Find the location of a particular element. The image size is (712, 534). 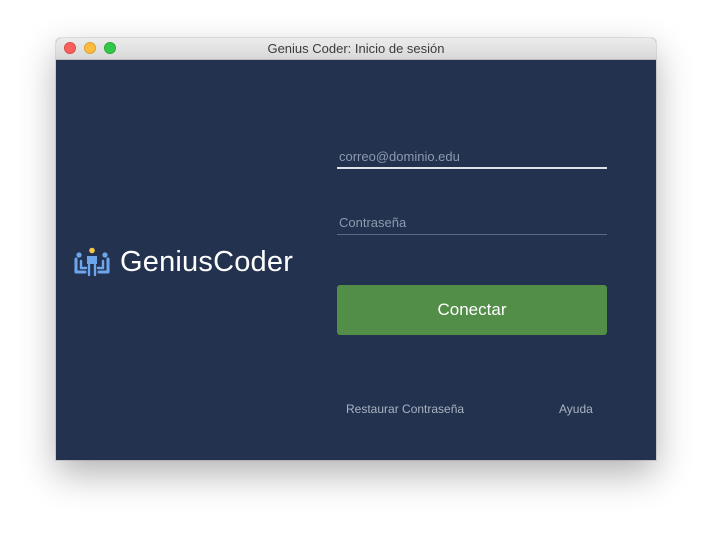

email-field-group is located at coordinates (472, 157).